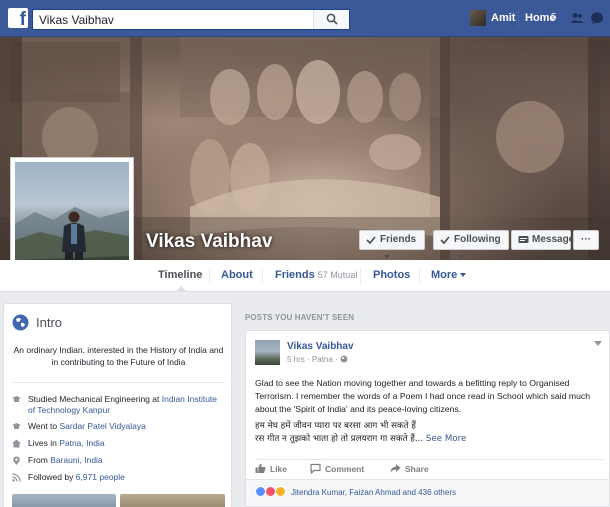 The image size is (610, 507). I want to click on like-label: Like, so click(279, 469).